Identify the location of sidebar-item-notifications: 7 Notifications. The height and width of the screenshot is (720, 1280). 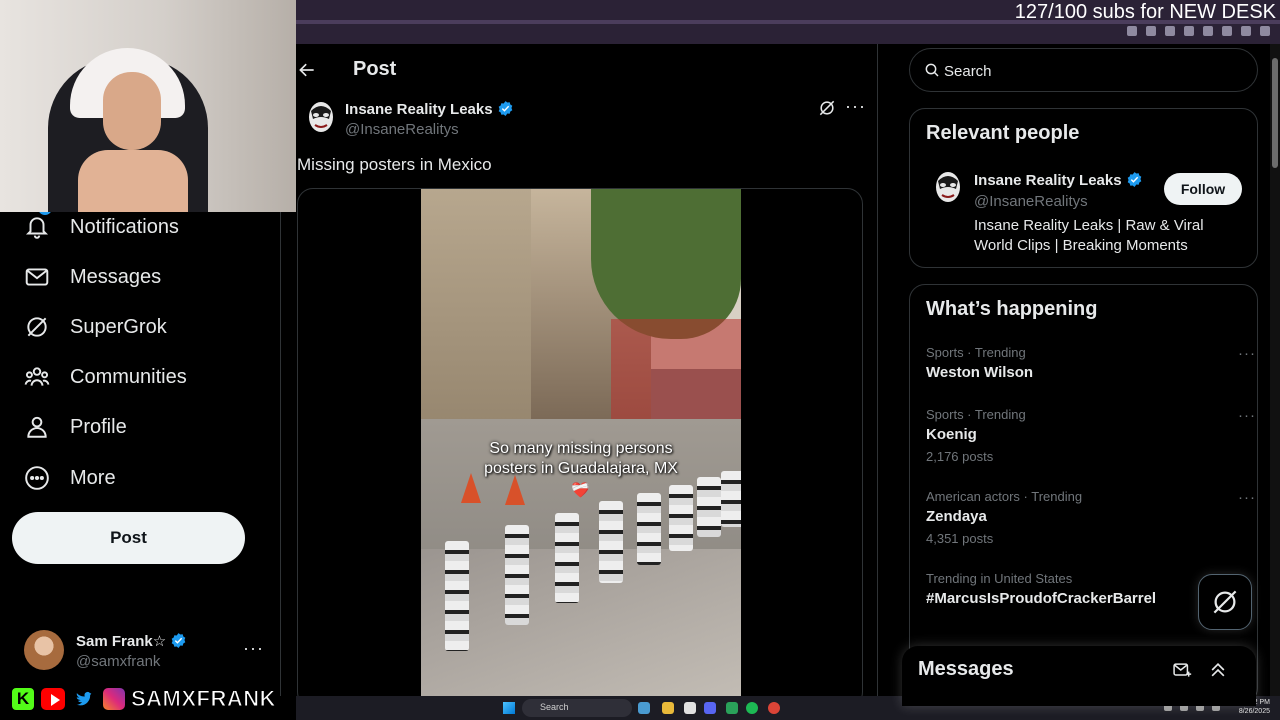
(101, 221).